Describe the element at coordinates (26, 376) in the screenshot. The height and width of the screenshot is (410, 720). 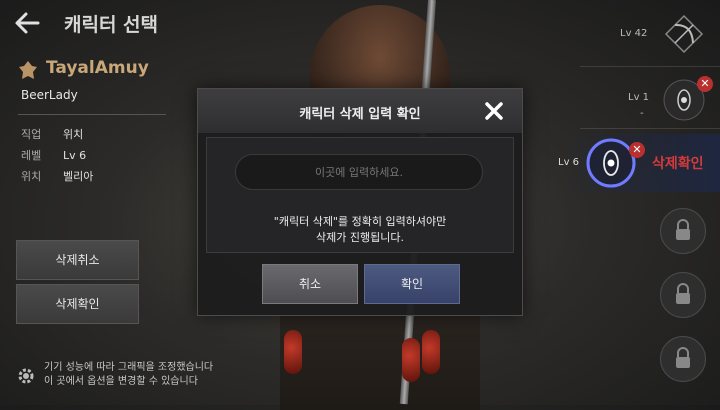
I see `gear-icon` at that location.